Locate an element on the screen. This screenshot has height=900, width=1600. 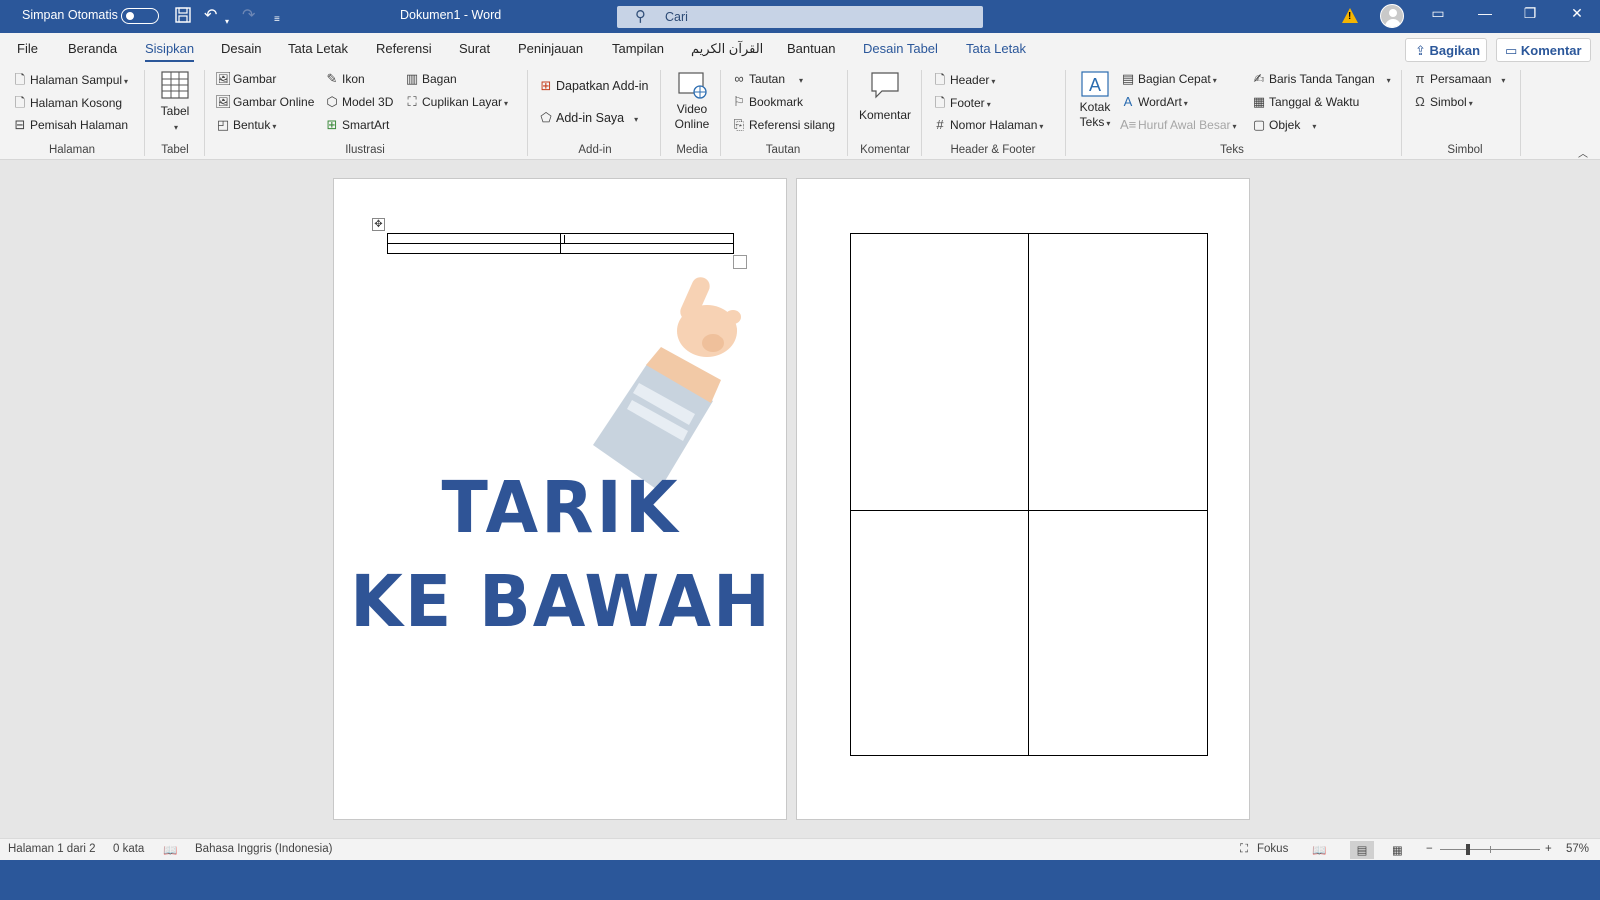
tab-peninjauan: Peninjauan is located at coordinates (550, 48).